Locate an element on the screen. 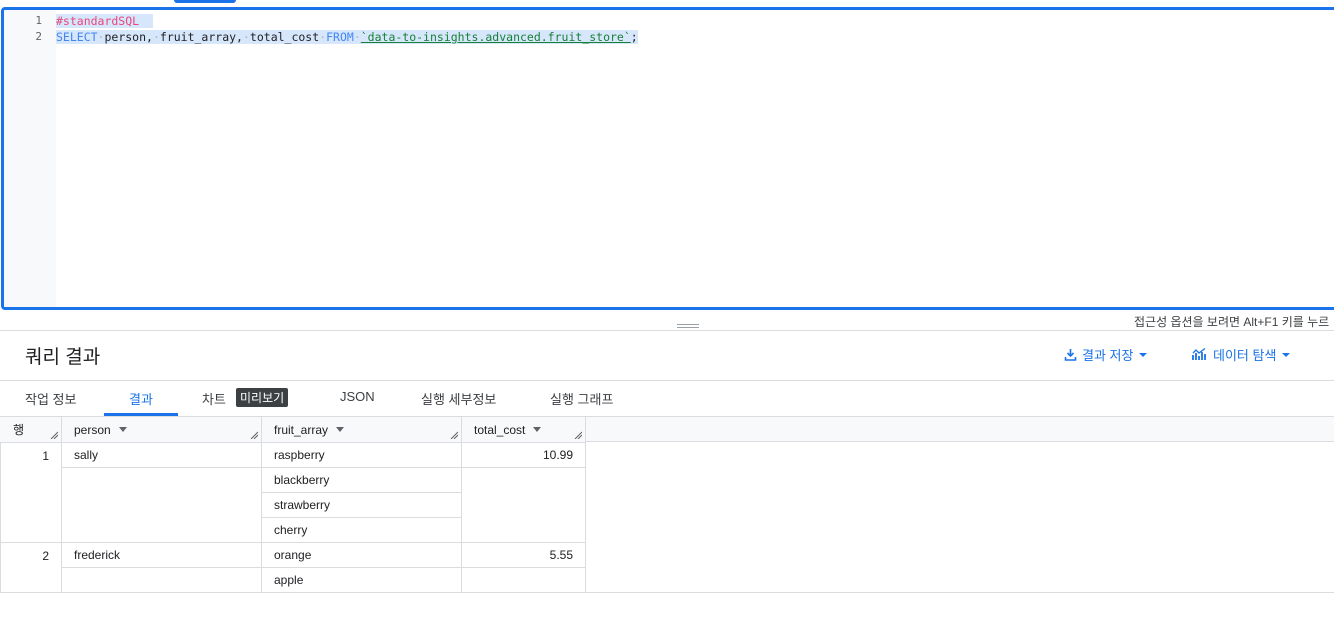 The image size is (1334, 623). sql-table-reference: `data-to-insights.advanced.fruit_store` is located at coordinates (496, 37).